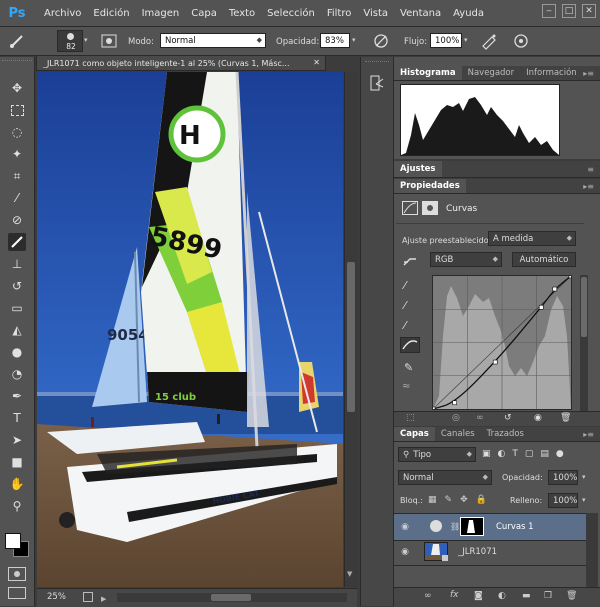 The image size is (600, 607). What do you see at coordinates (406, 386) in the screenshot?
I see `smooth-curve-icon: ≈` at bounding box center [406, 386].